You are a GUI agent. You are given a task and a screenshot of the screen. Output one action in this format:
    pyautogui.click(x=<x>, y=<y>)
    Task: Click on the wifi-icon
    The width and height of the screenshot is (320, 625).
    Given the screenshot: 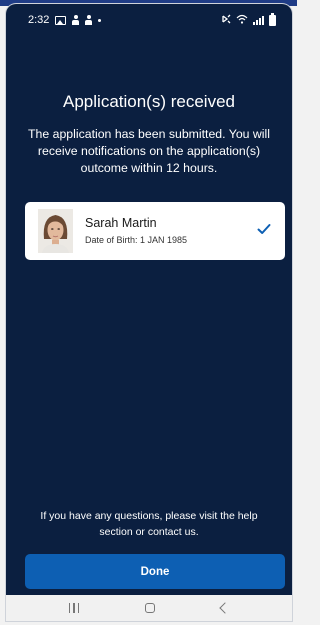 What is the action you would take?
    pyautogui.click(x=242, y=20)
    